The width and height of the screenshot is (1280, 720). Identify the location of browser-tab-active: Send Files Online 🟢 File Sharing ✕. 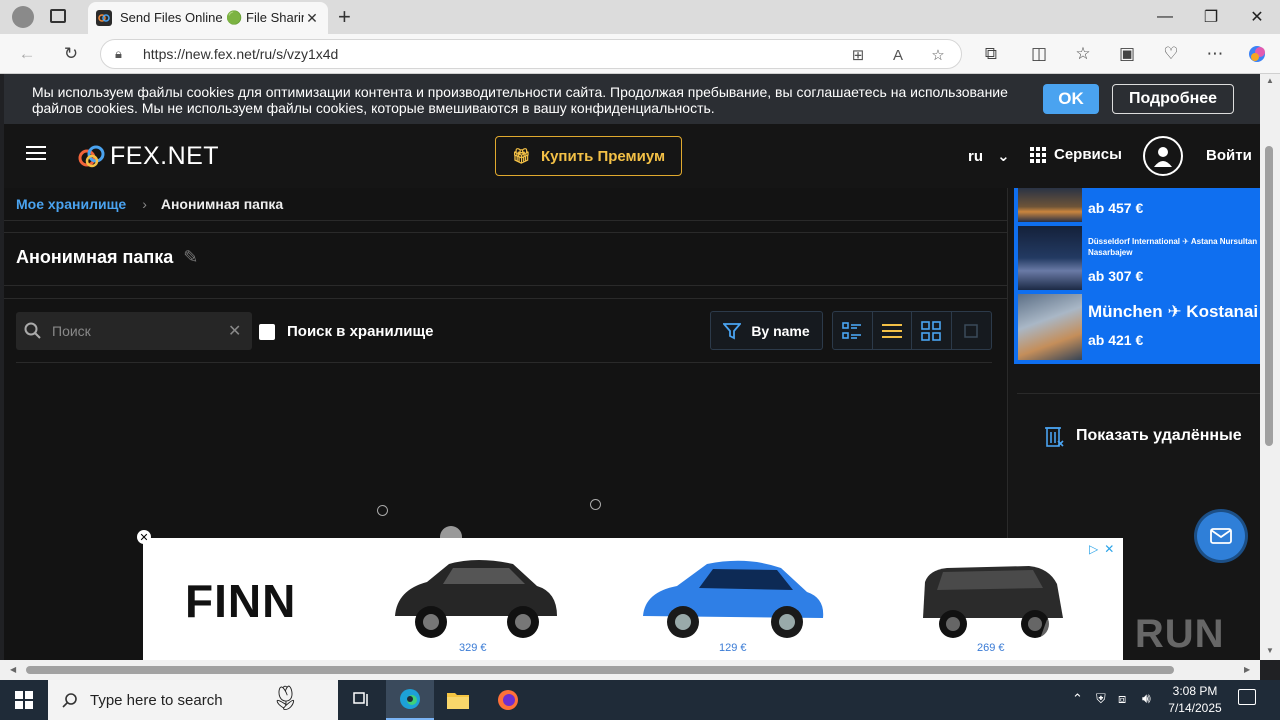
(208, 18).